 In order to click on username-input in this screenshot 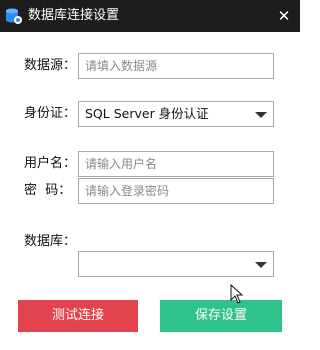, I will do `click(176, 164)`.